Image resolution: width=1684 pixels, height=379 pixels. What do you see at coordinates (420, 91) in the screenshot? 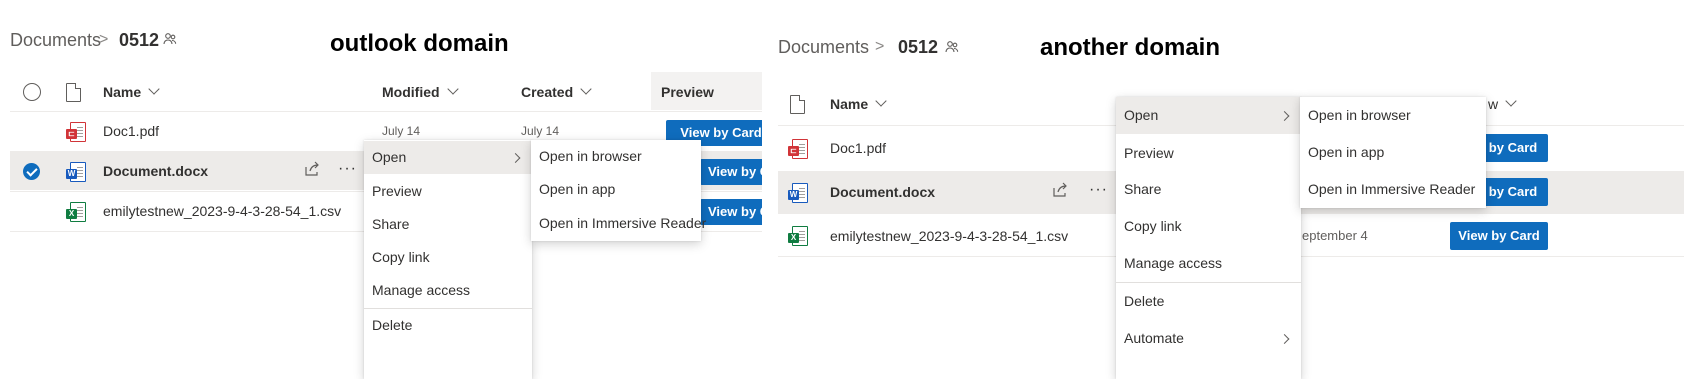
I see `column-header-modified: Modified` at bounding box center [420, 91].